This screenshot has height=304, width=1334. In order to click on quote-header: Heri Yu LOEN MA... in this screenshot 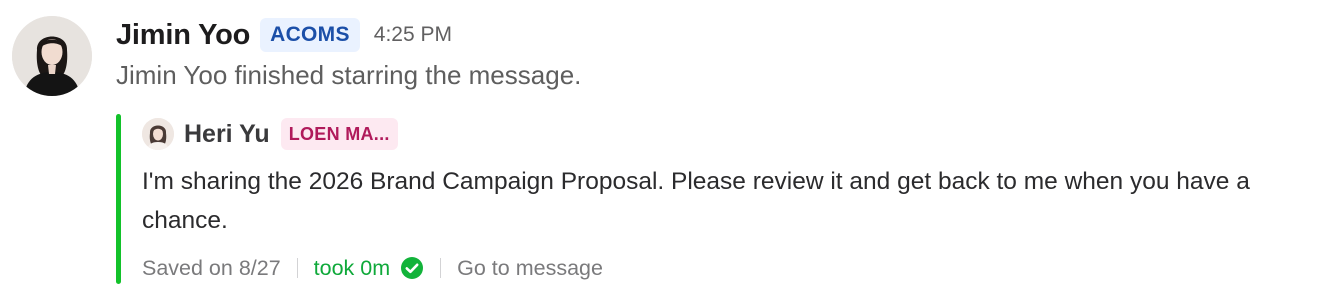, I will do `click(270, 134)`.